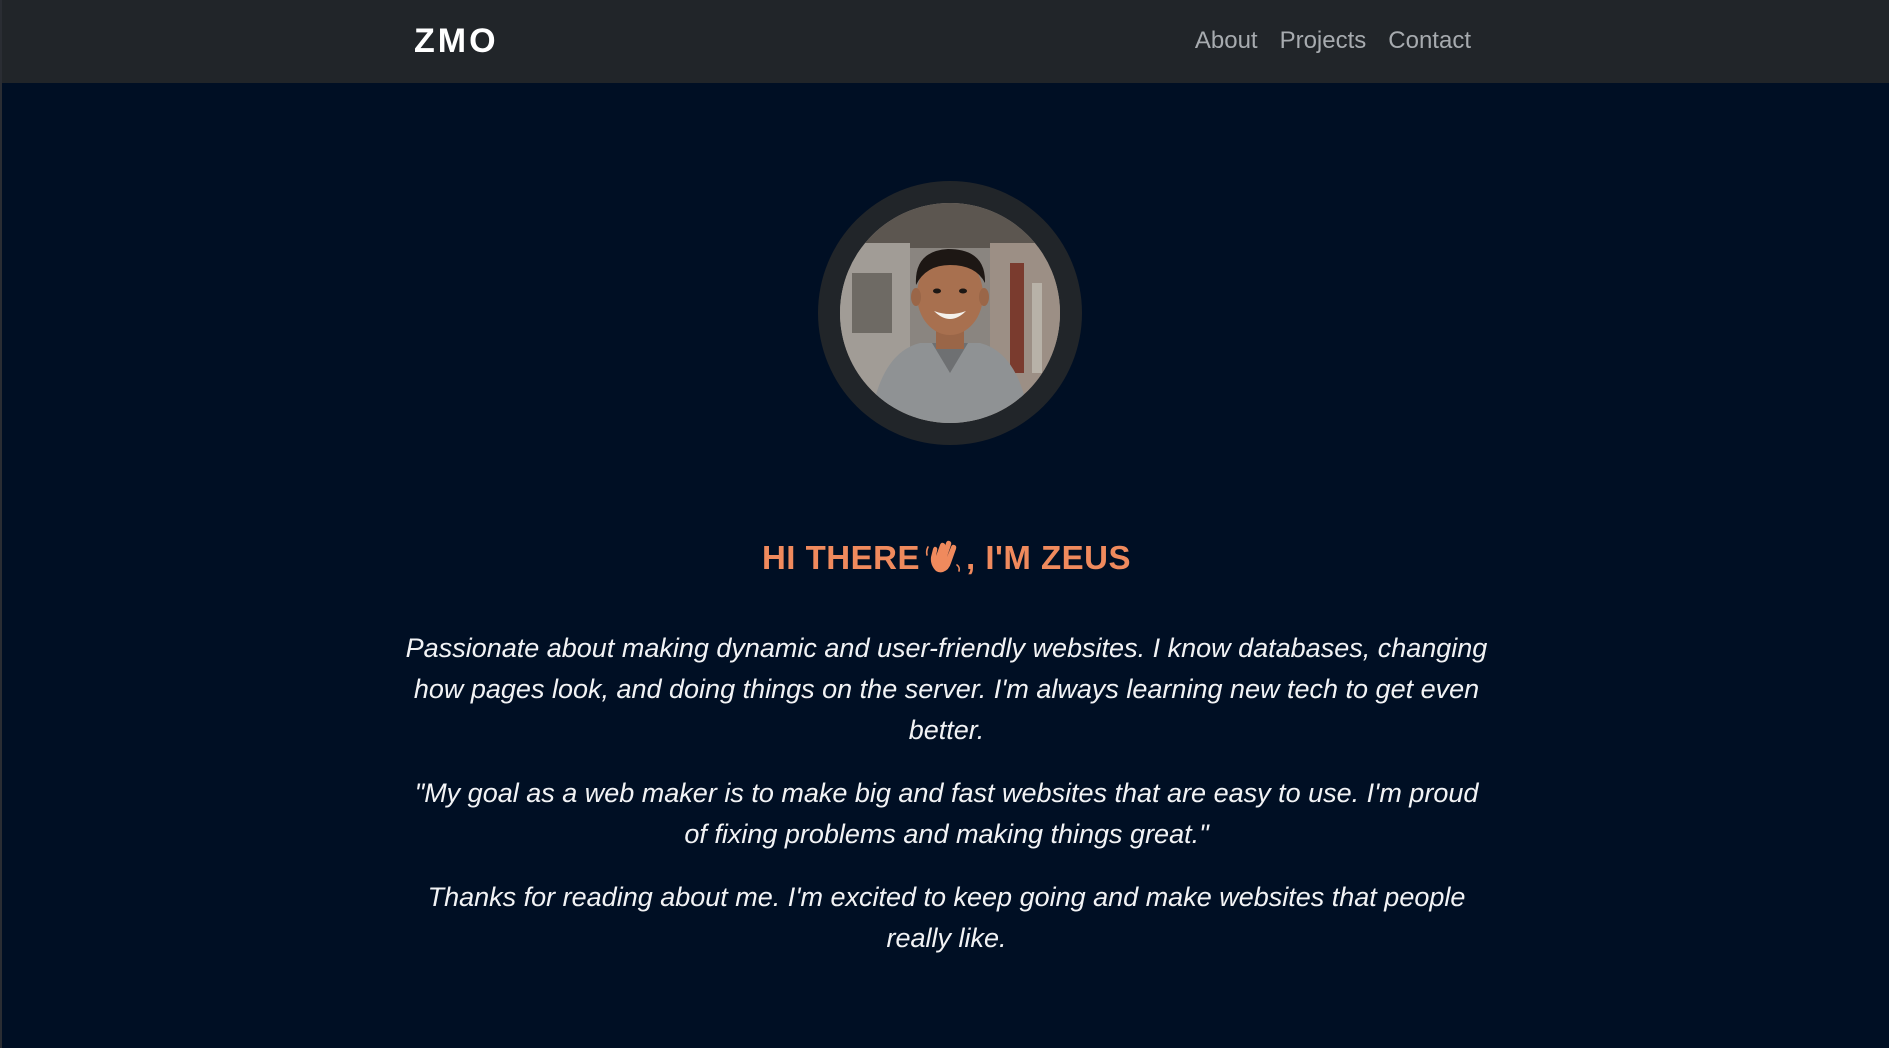  I want to click on greeting-name: , I'M ZEUS, so click(1048, 557).